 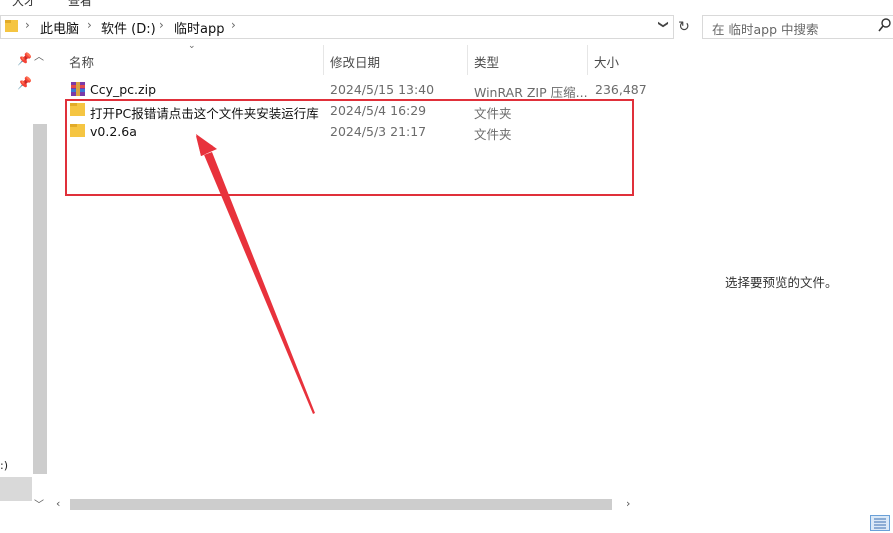 I want to click on horizontal-scrollbar: ‹ ›, so click(x=346, y=504).